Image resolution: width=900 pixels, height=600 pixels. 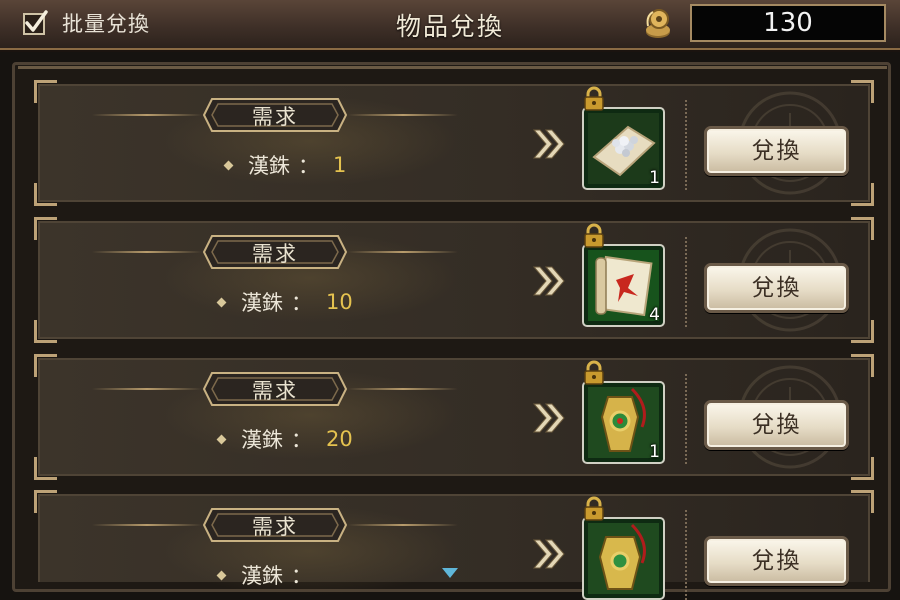 What do you see at coordinates (284, 302) in the screenshot?
I see `cost-line: 漢銖 ： 10` at bounding box center [284, 302].